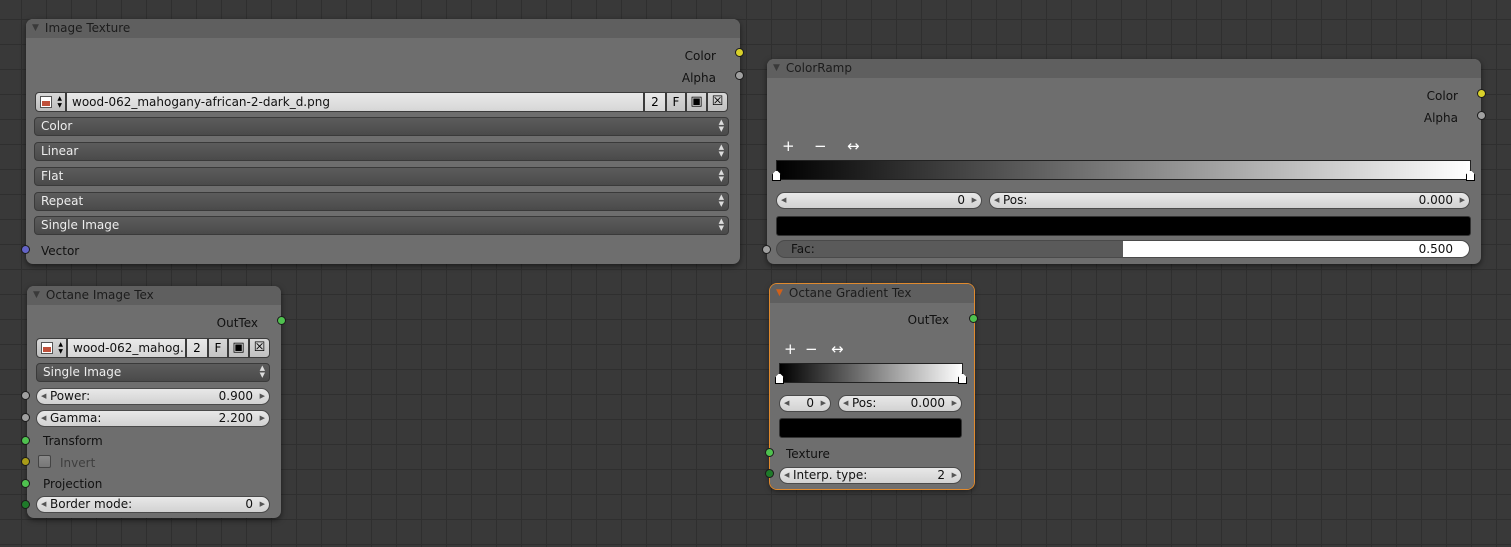 The image size is (1511, 547). I want to click on power-field: ◀ Power: 0.900 ▶, so click(153, 396).